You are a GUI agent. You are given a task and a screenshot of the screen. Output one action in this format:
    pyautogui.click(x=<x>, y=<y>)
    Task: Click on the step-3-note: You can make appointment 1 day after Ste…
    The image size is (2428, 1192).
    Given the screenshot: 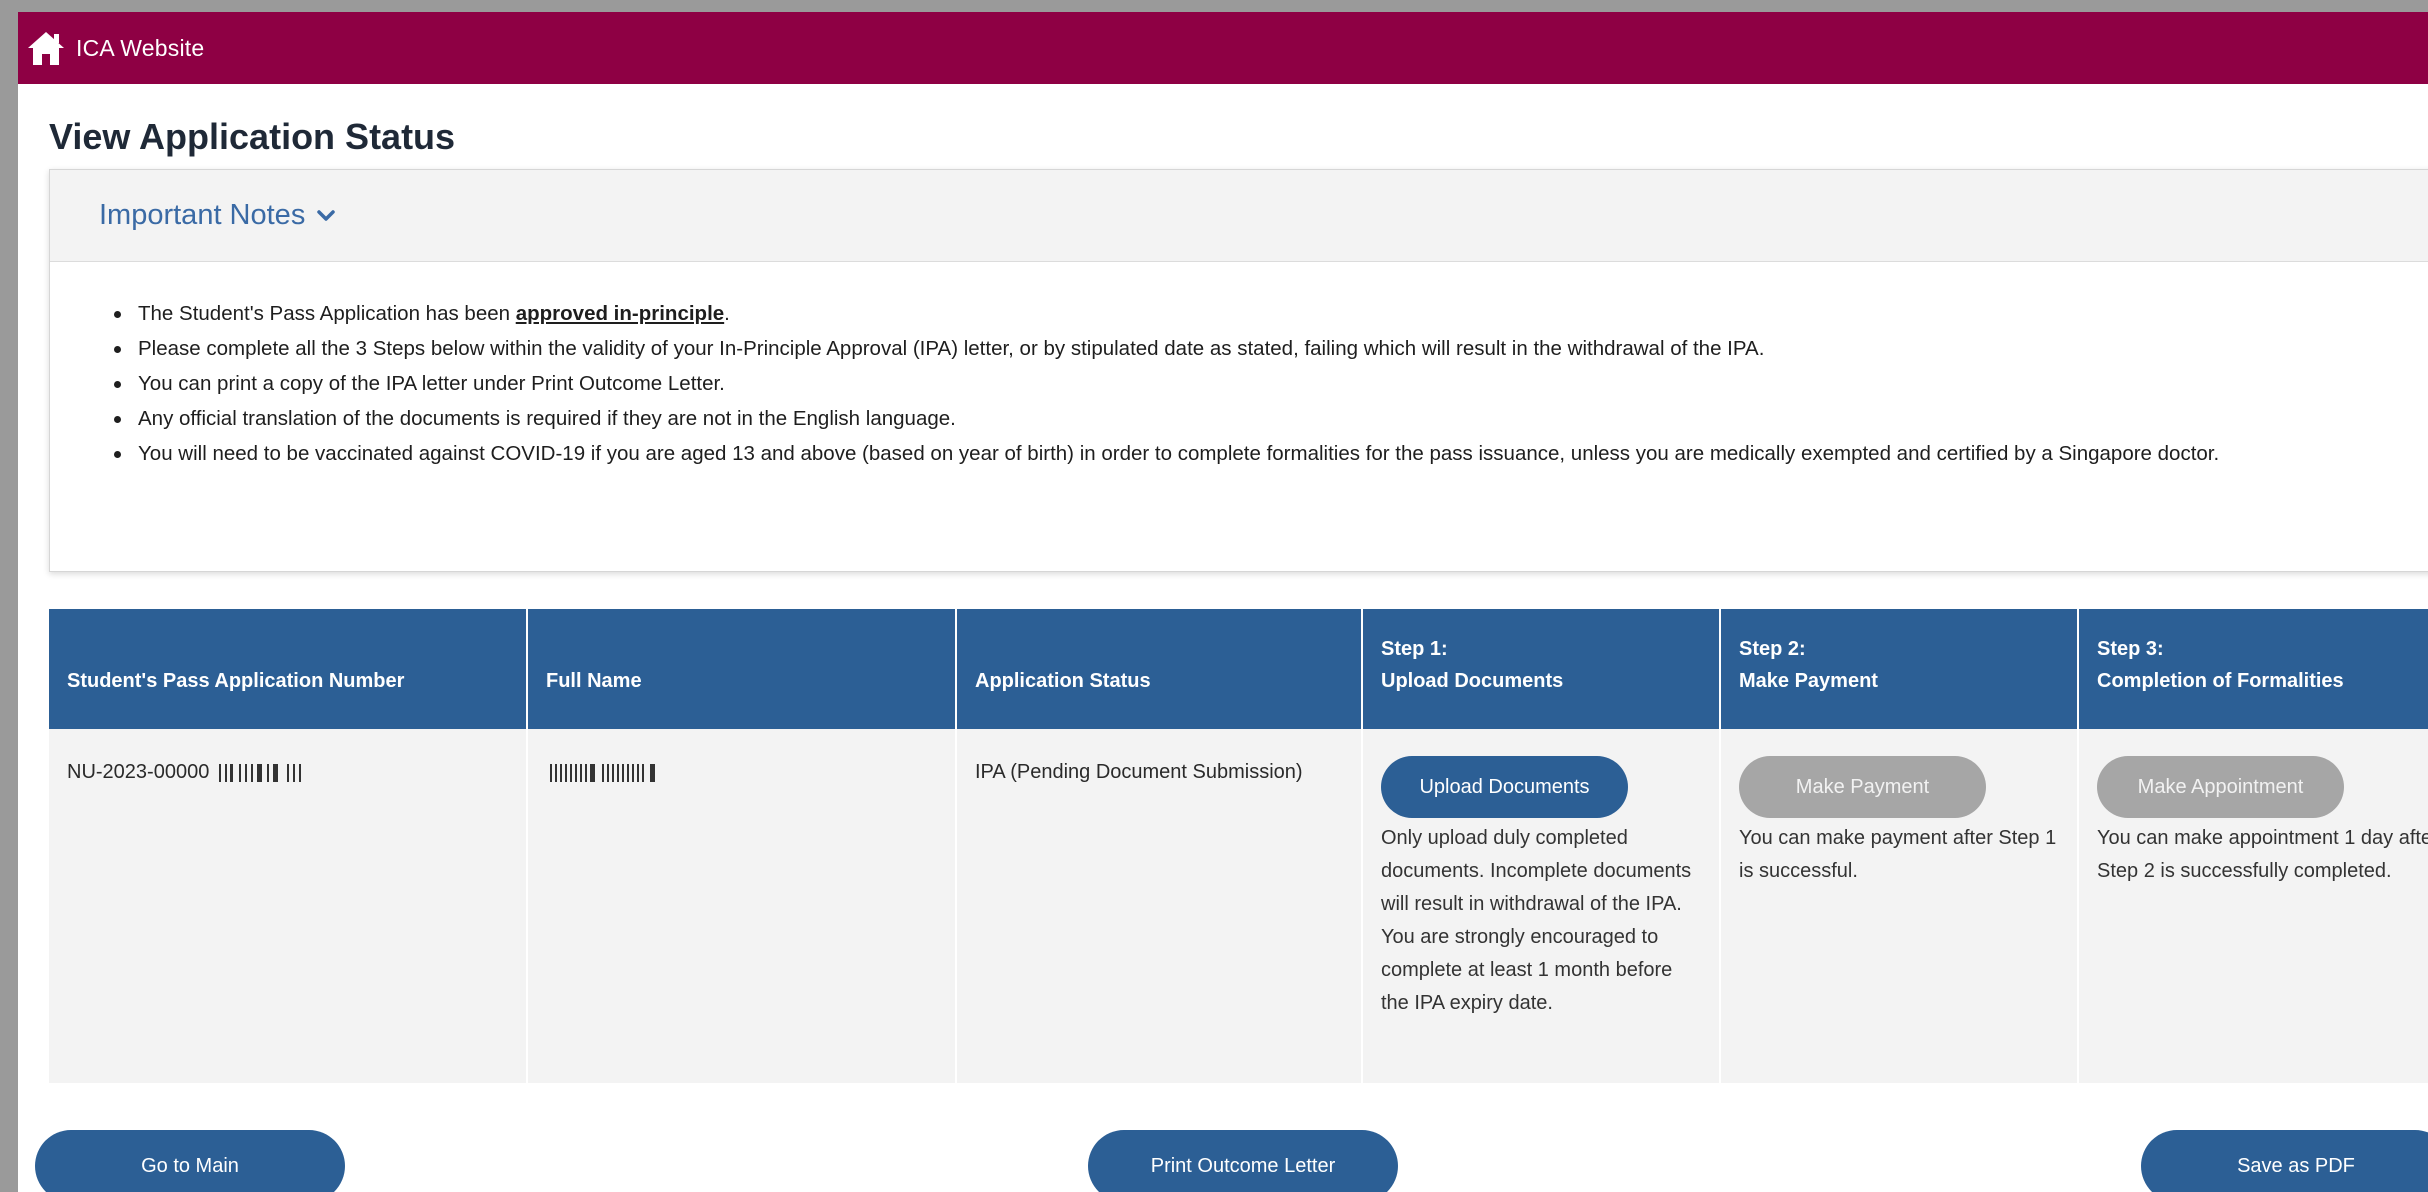 What is the action you would take?
    pyautogui.click(x=2262, y=854)
    